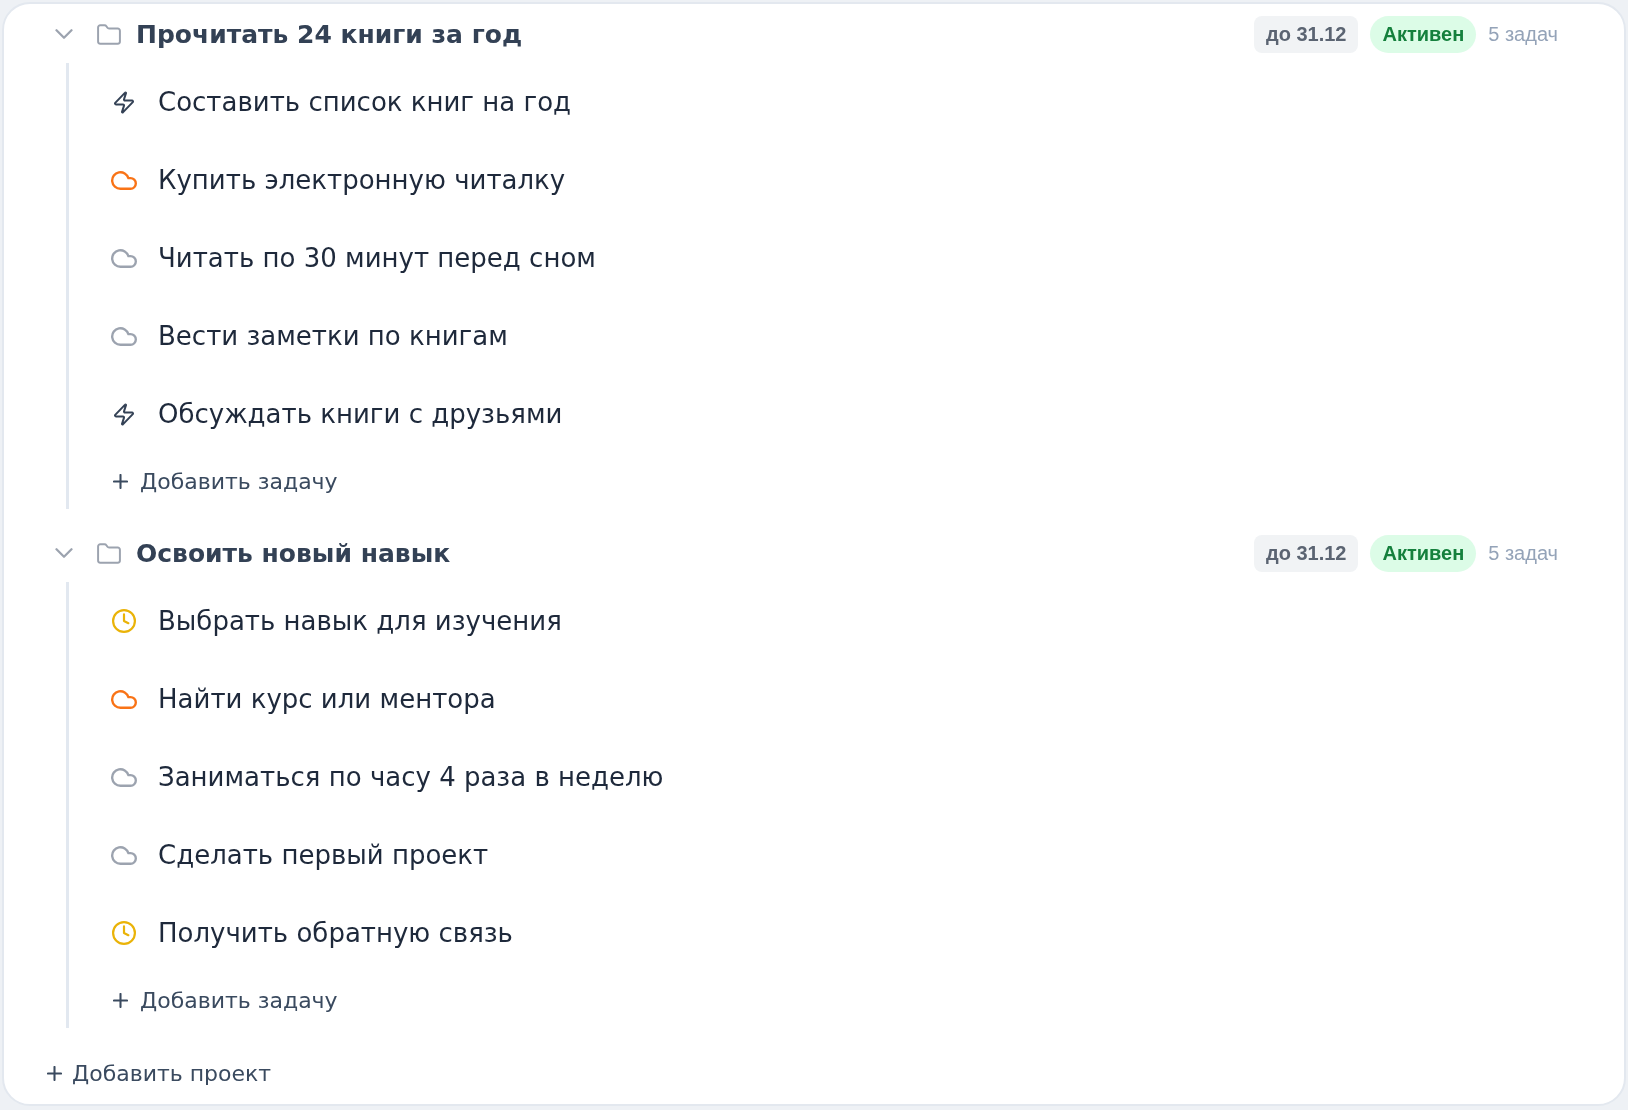 This screenshot has width=1628, height=1110. Describe the element at coordinates (365, 102) in the screenshot. I see `task-title: Составить список книг на год` at that location.